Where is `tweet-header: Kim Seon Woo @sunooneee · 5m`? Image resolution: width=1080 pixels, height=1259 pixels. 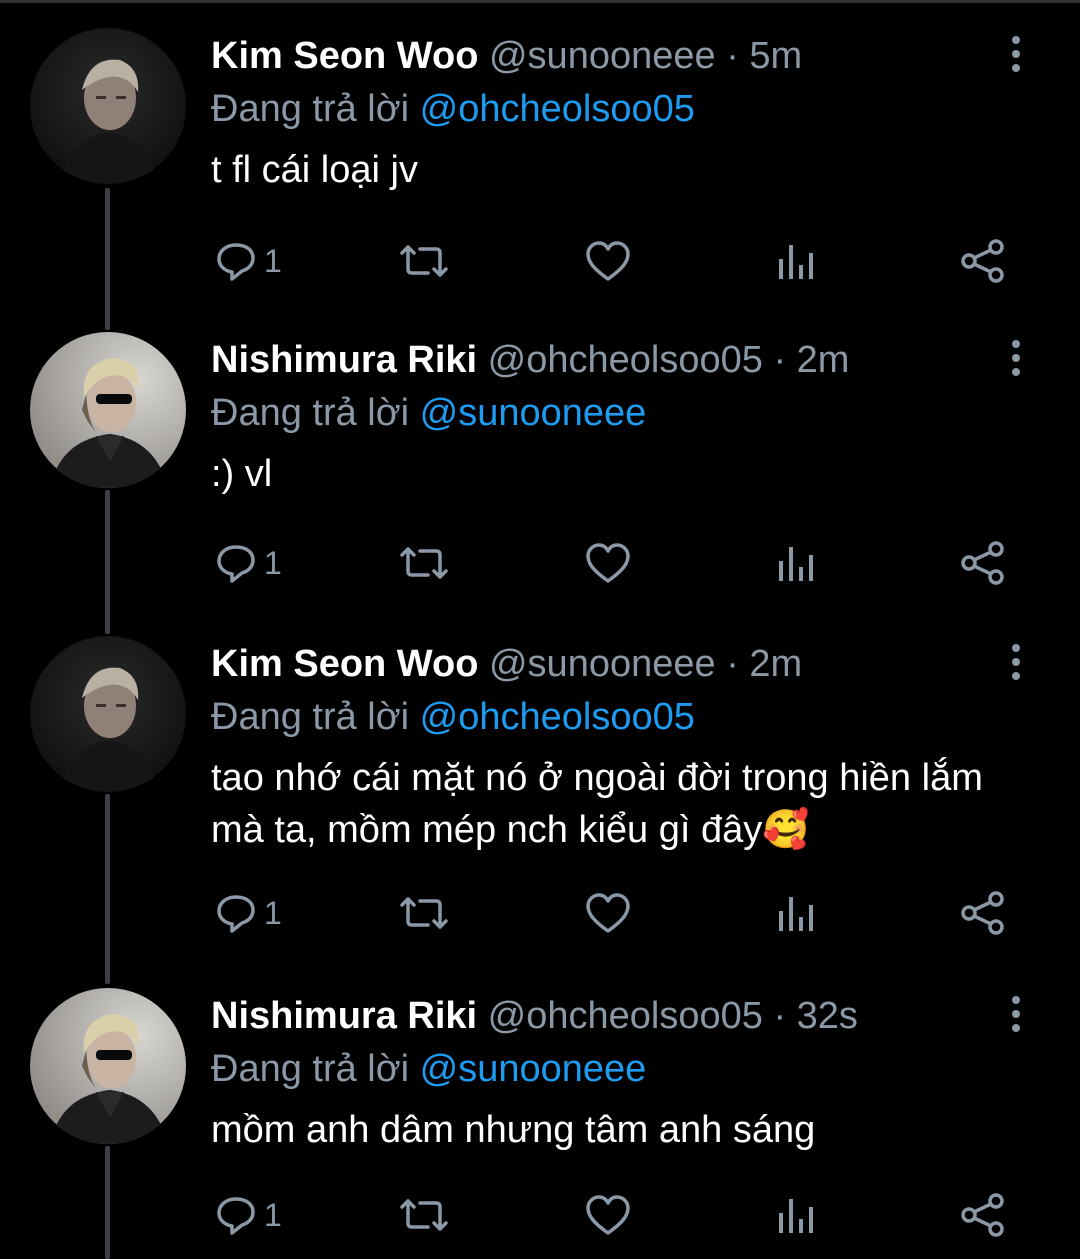 tweet-header: Kim Seon Woo @sunooneee · 5m is located at coordinates (506, 56).